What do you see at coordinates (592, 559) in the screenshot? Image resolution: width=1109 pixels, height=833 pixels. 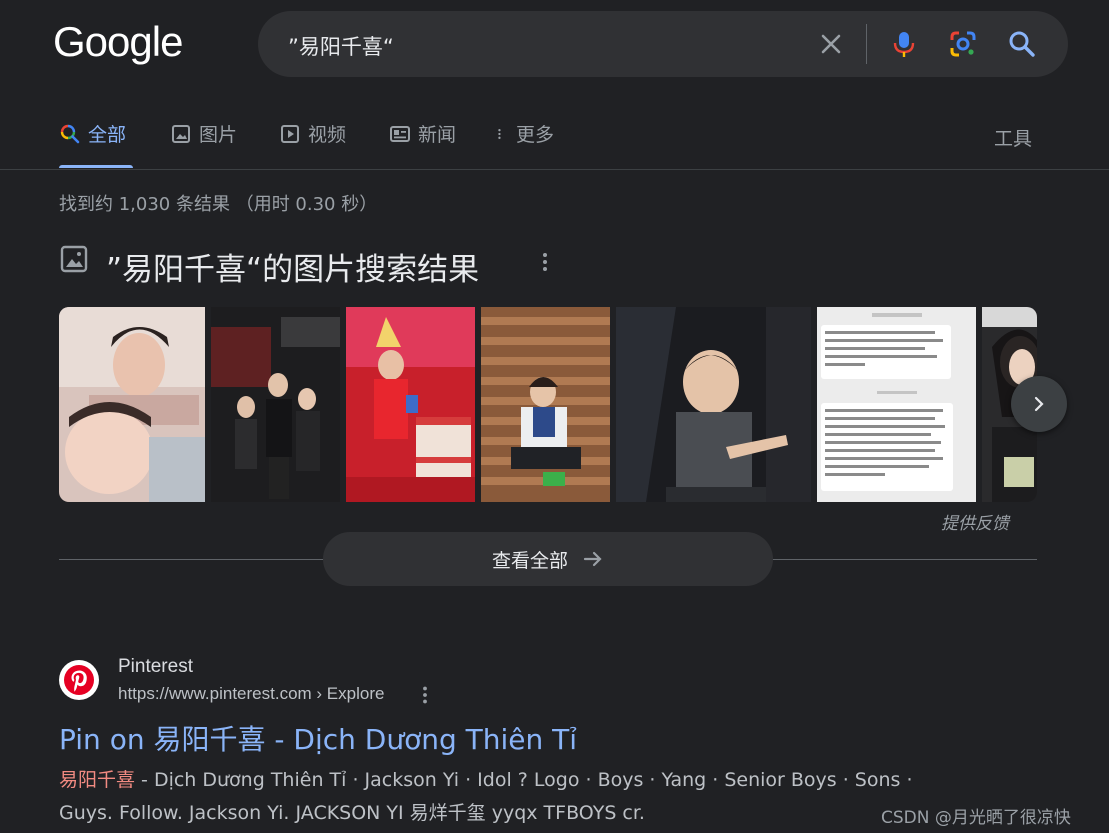 I see `arrow-right-icon` at bounding box center [592, 559].